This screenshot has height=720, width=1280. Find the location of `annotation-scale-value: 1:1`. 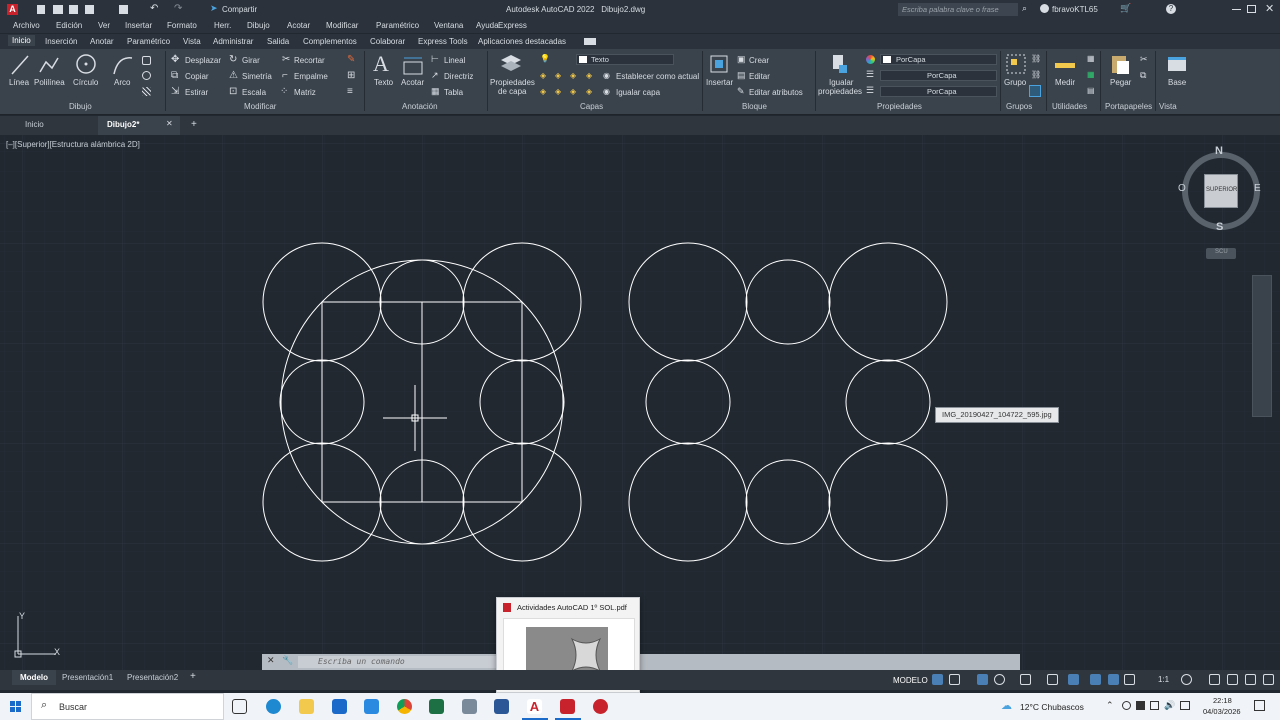

annotation-scale-value: 1:1 is located at coordinates (1163, 679).